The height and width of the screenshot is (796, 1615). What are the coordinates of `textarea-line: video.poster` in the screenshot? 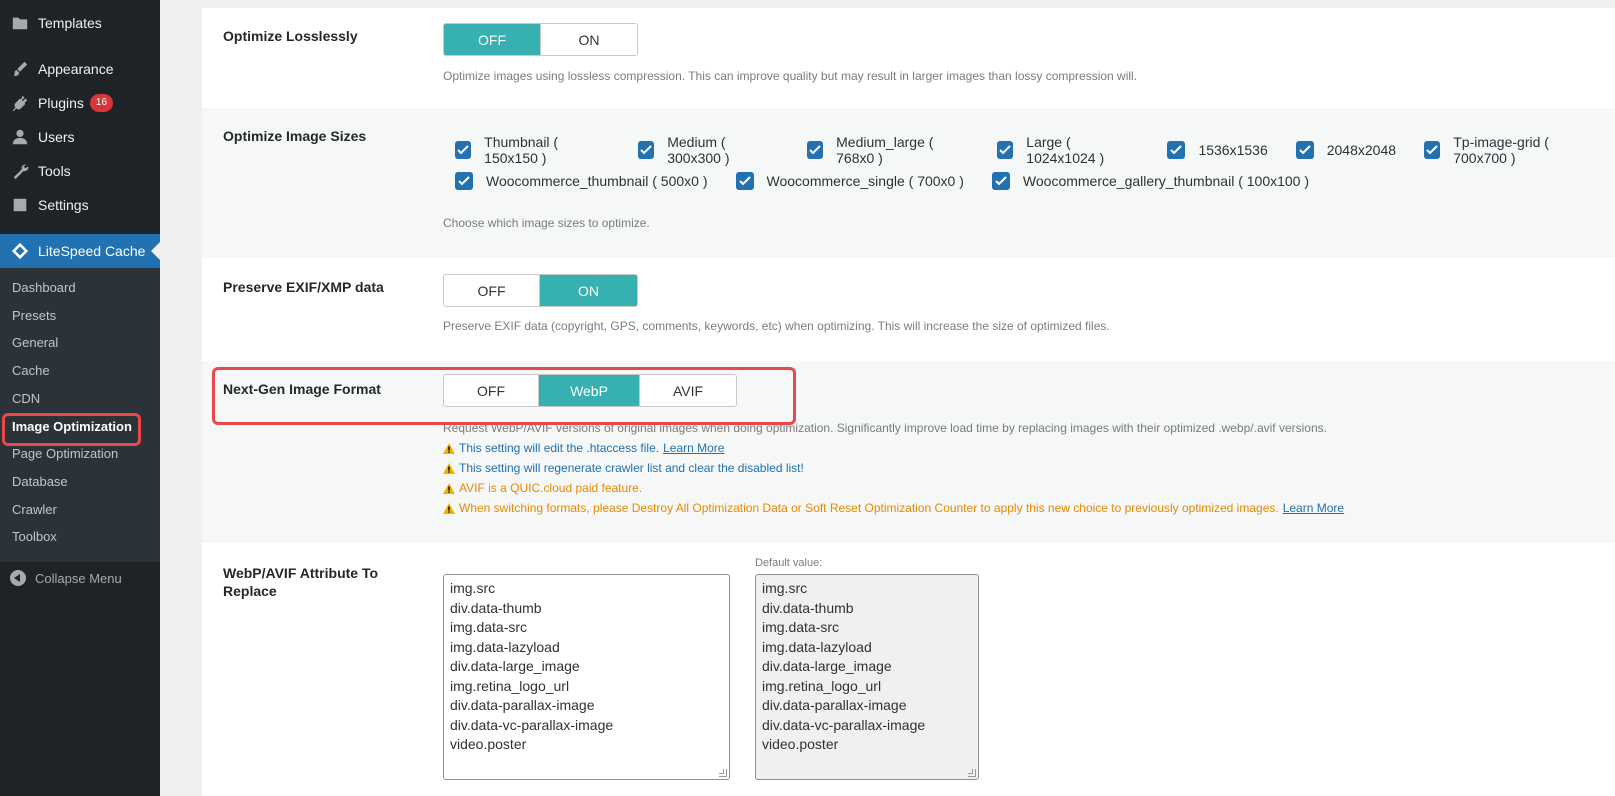 It's located at (488, 744).